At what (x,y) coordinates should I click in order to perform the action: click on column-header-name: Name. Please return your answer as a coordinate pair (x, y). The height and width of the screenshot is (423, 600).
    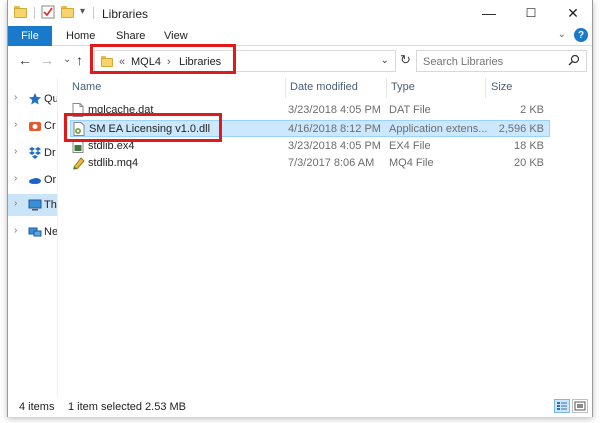
    Looking at the image, I should click on (86, 87).